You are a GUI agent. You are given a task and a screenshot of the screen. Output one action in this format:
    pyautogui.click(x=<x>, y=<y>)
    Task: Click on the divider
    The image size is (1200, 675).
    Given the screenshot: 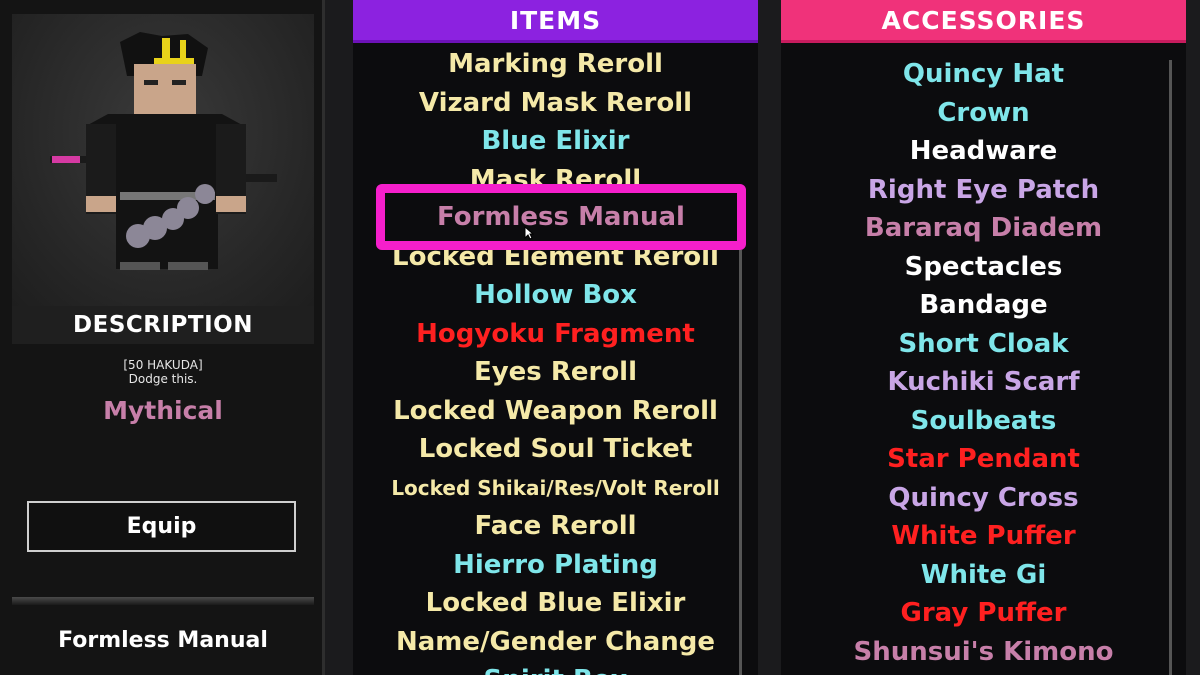 What is the action you would take?
    pyautogui.click(x=163, y=601)
    